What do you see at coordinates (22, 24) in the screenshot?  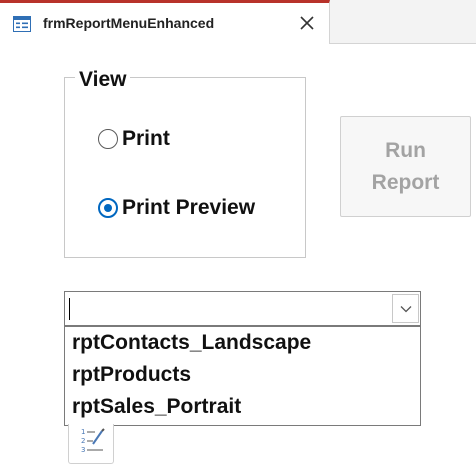 I see `form-icon` at bounding box center [22, 24].